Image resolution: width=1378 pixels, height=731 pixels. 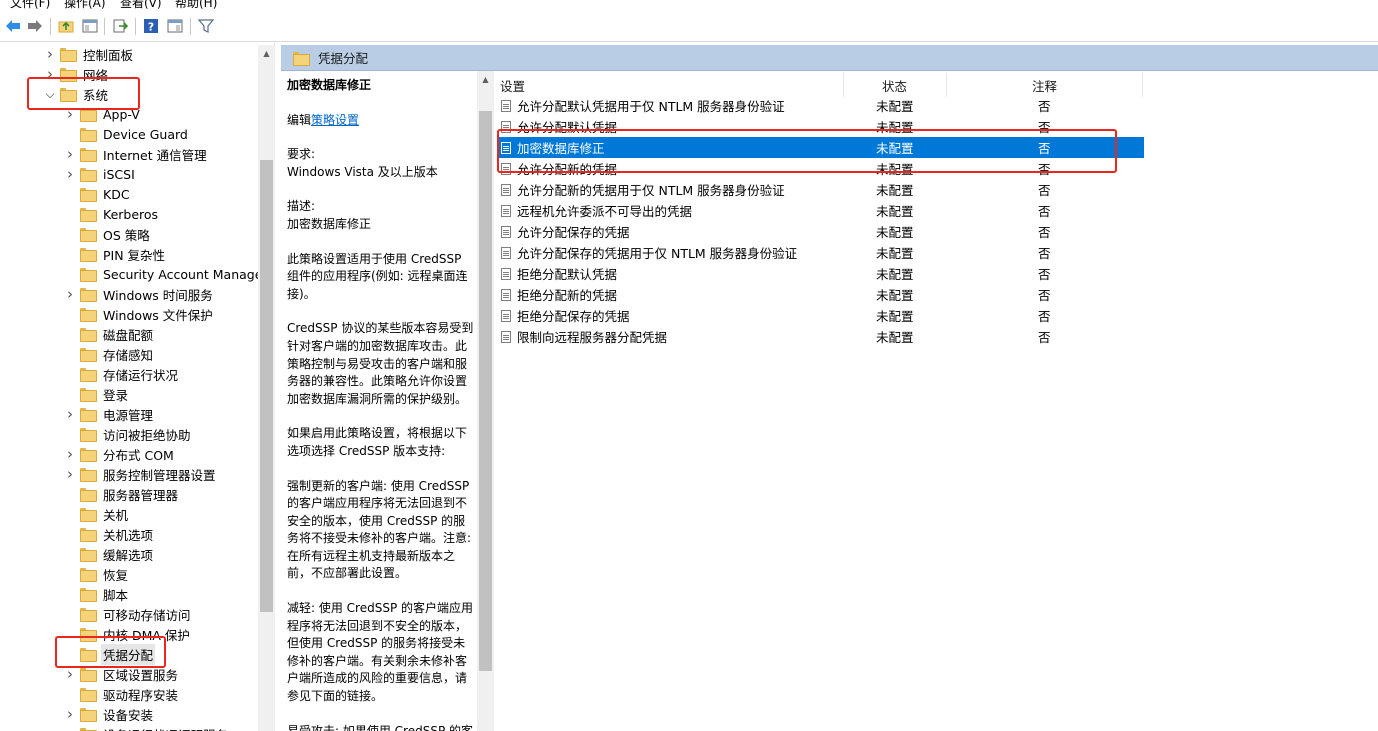 I want to click on menu-file: 文件(F), so click(x=30, y=5).